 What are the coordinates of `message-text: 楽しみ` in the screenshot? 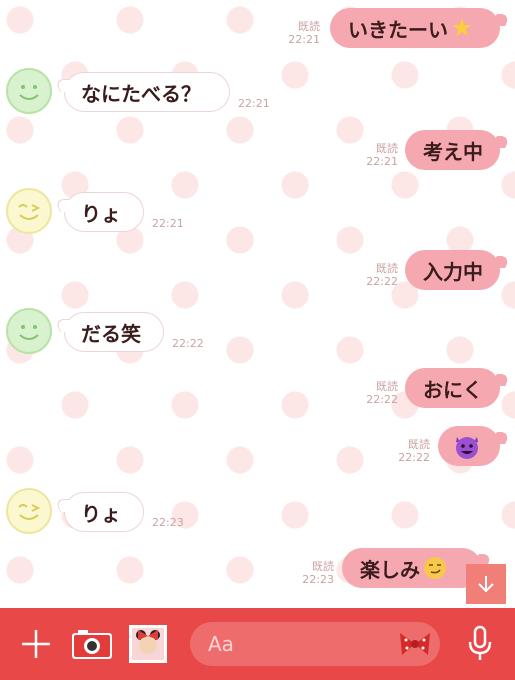 It's located at (390, 569).